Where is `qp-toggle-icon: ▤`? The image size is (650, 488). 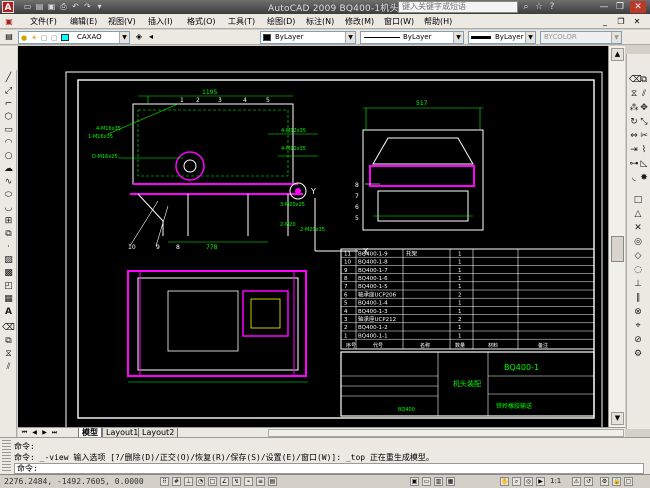
qp-toggle-icon: ▤ is located at coordinates (272, 481).